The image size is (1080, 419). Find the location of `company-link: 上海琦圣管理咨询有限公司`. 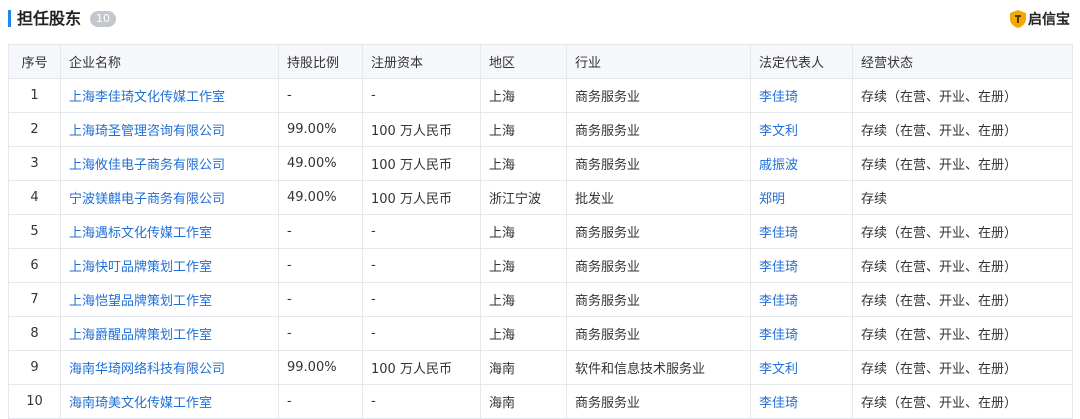

company-link: 上海琦圣管理咨询有限公司 is located at coordinates (169, 129).